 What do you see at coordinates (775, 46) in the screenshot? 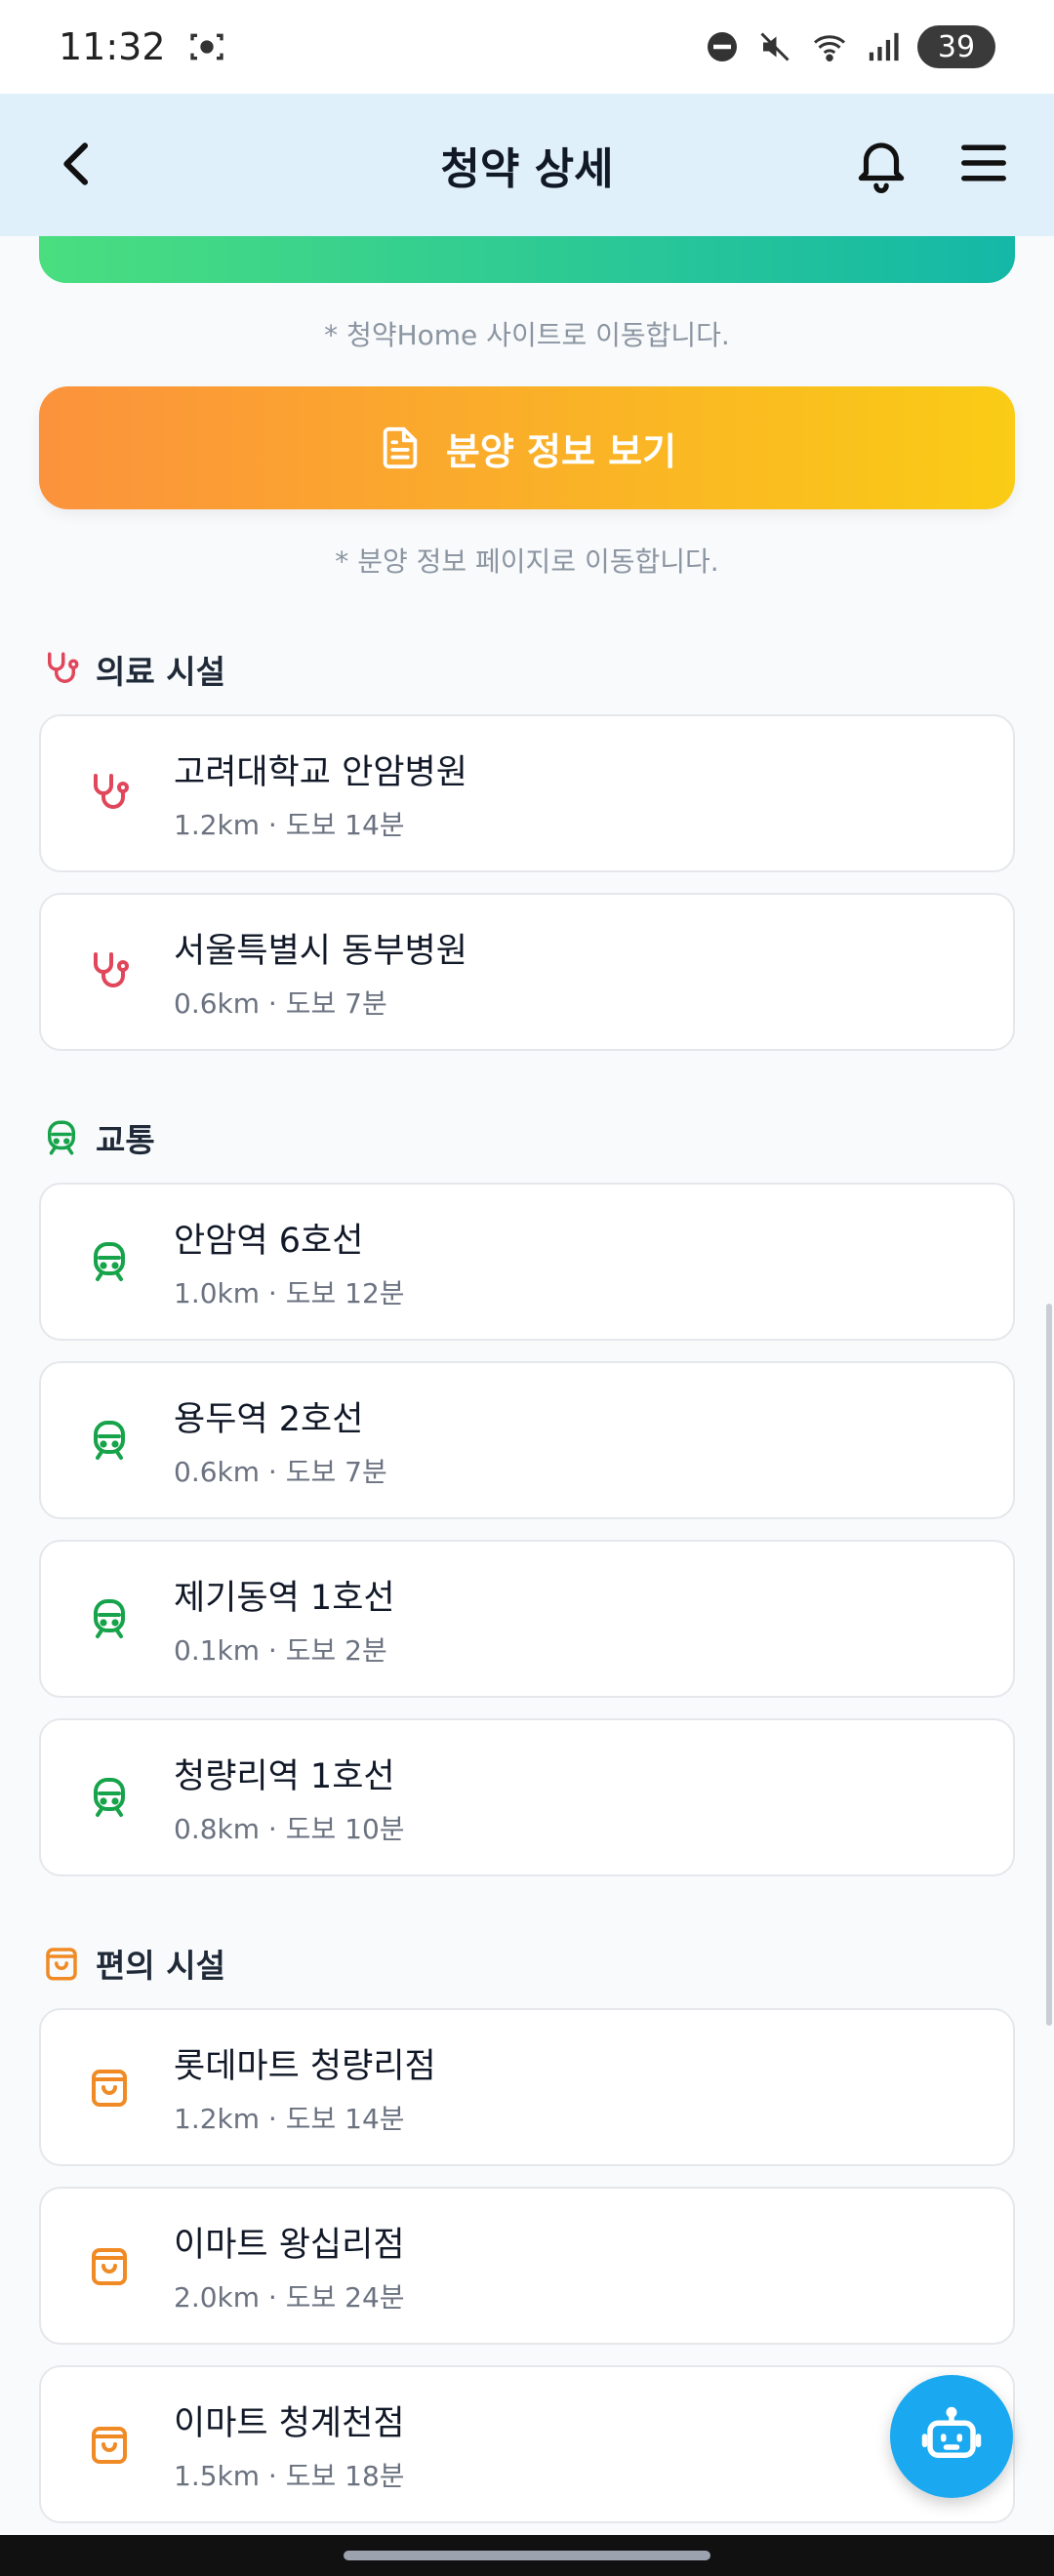
I see `mute-icon` at bounding box center [775, 46].